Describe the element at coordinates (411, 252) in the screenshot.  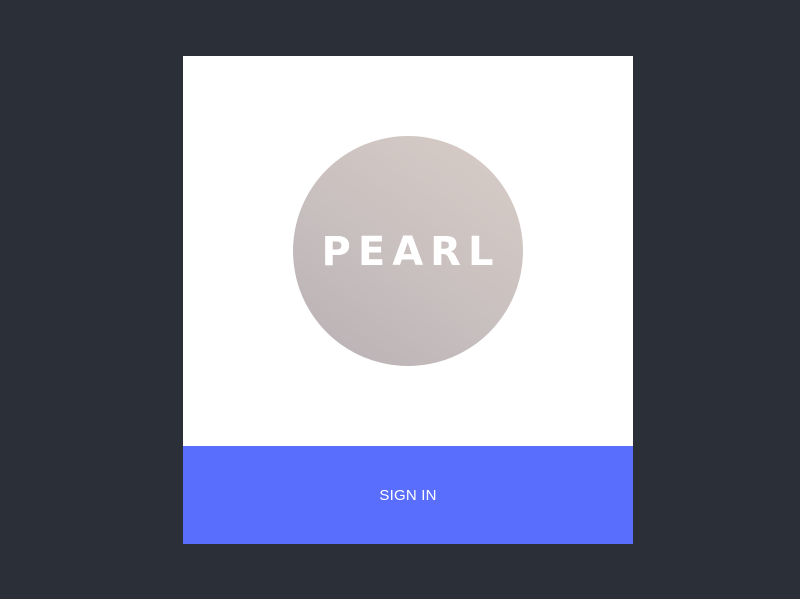
I see `logo-text: PEARL` at that location.